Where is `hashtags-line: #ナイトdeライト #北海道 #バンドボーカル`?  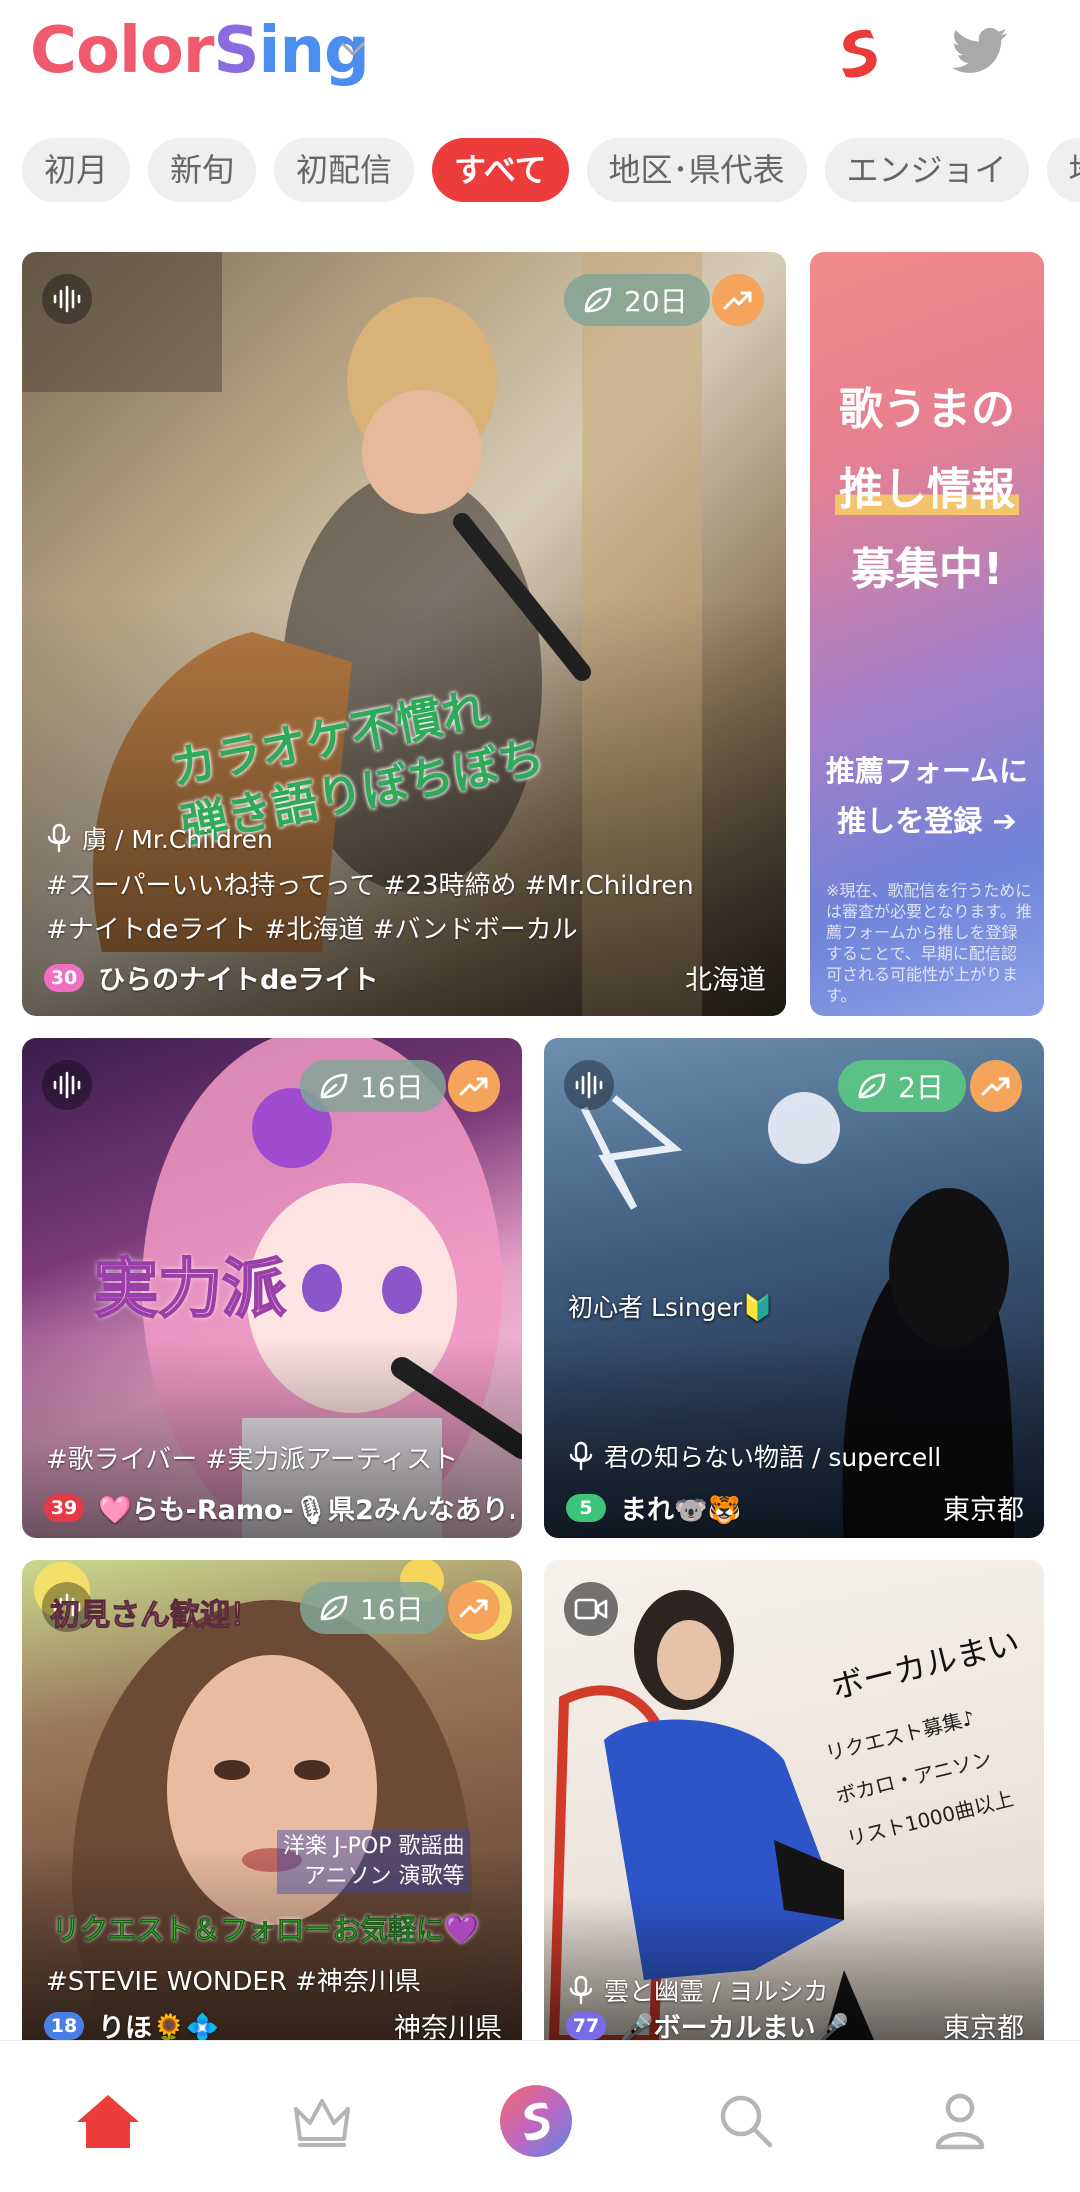 hashtags-line: #ナイトdeライト #北海道 #バンドボーカル is located at coordinates (312, 930).